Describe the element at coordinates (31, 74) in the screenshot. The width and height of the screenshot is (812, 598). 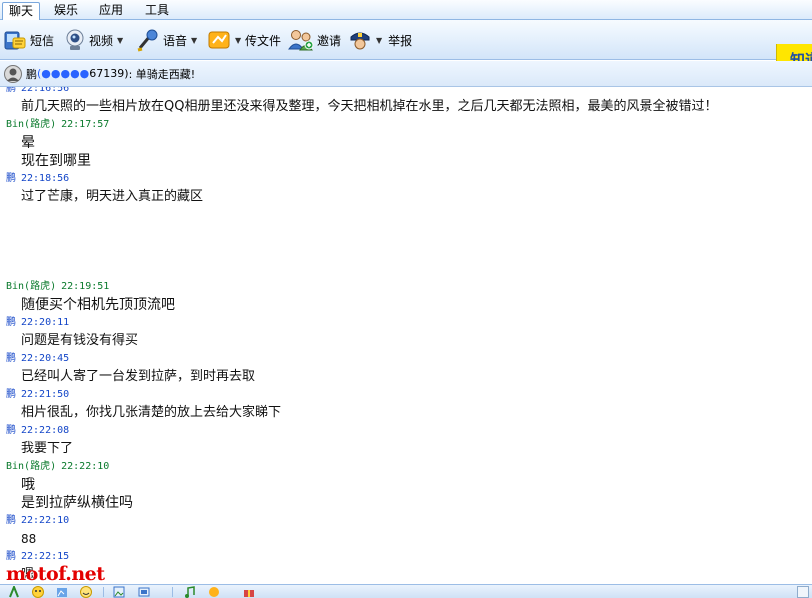
I see `contact-name: 鹏` at that location.